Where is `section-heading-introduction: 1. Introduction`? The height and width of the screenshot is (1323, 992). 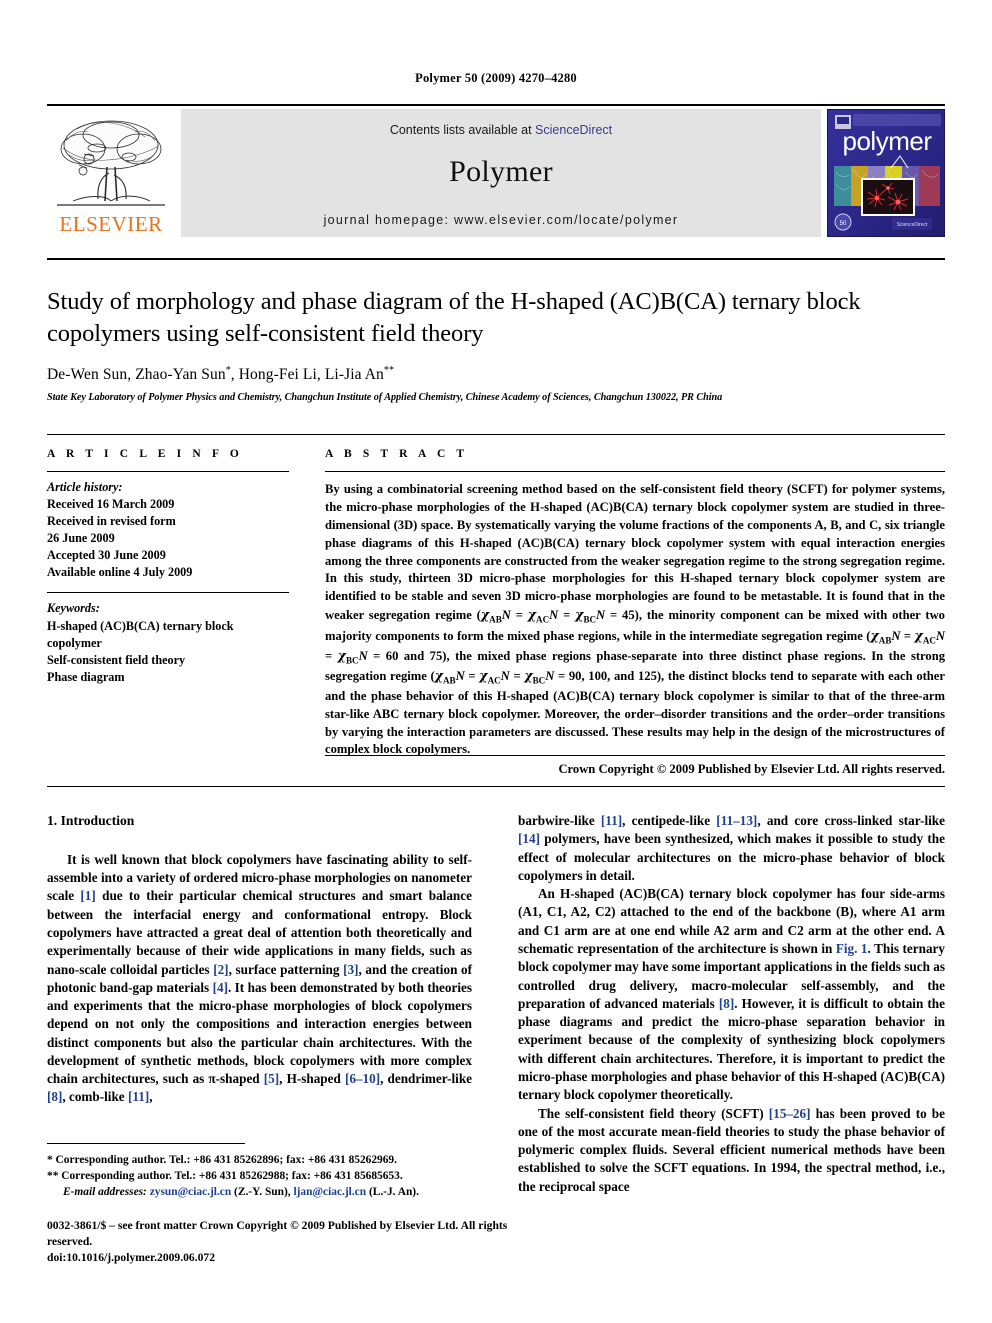
section-heading-introduction: 1. Introduction is located at coordinates (91, 820).